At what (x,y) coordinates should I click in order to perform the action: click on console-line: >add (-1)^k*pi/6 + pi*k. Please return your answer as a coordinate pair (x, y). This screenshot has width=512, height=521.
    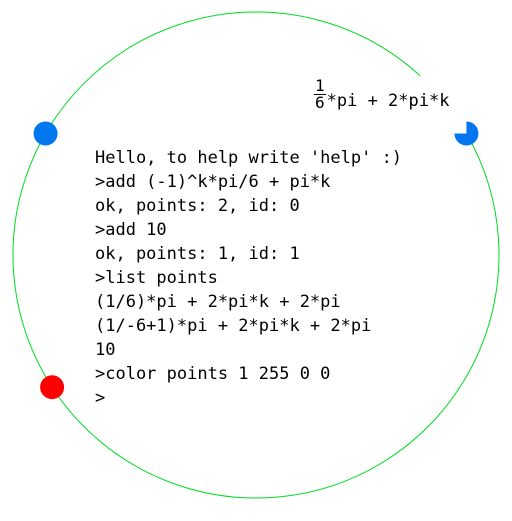
    Looking at the image, I should click on (213, 182).